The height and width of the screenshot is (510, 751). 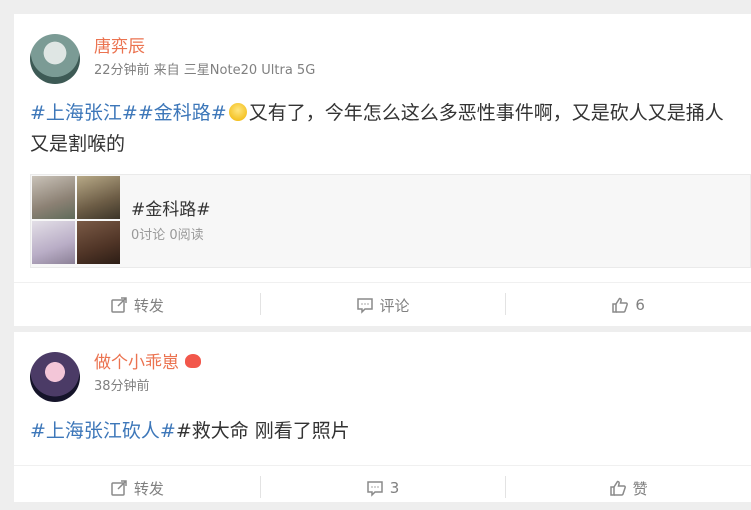 What do you see at coordinates (103, 431) in the screenshot?
I see `topic-link: #上海张江砍人#` at bounding box center [103, 431].